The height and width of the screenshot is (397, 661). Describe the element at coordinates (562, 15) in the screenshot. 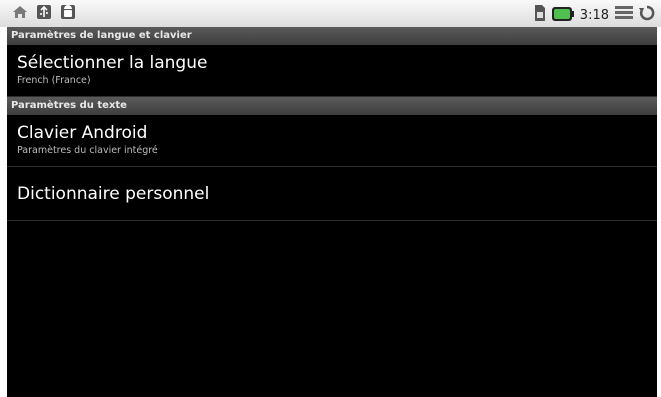

I see `battery-icon` at that location.